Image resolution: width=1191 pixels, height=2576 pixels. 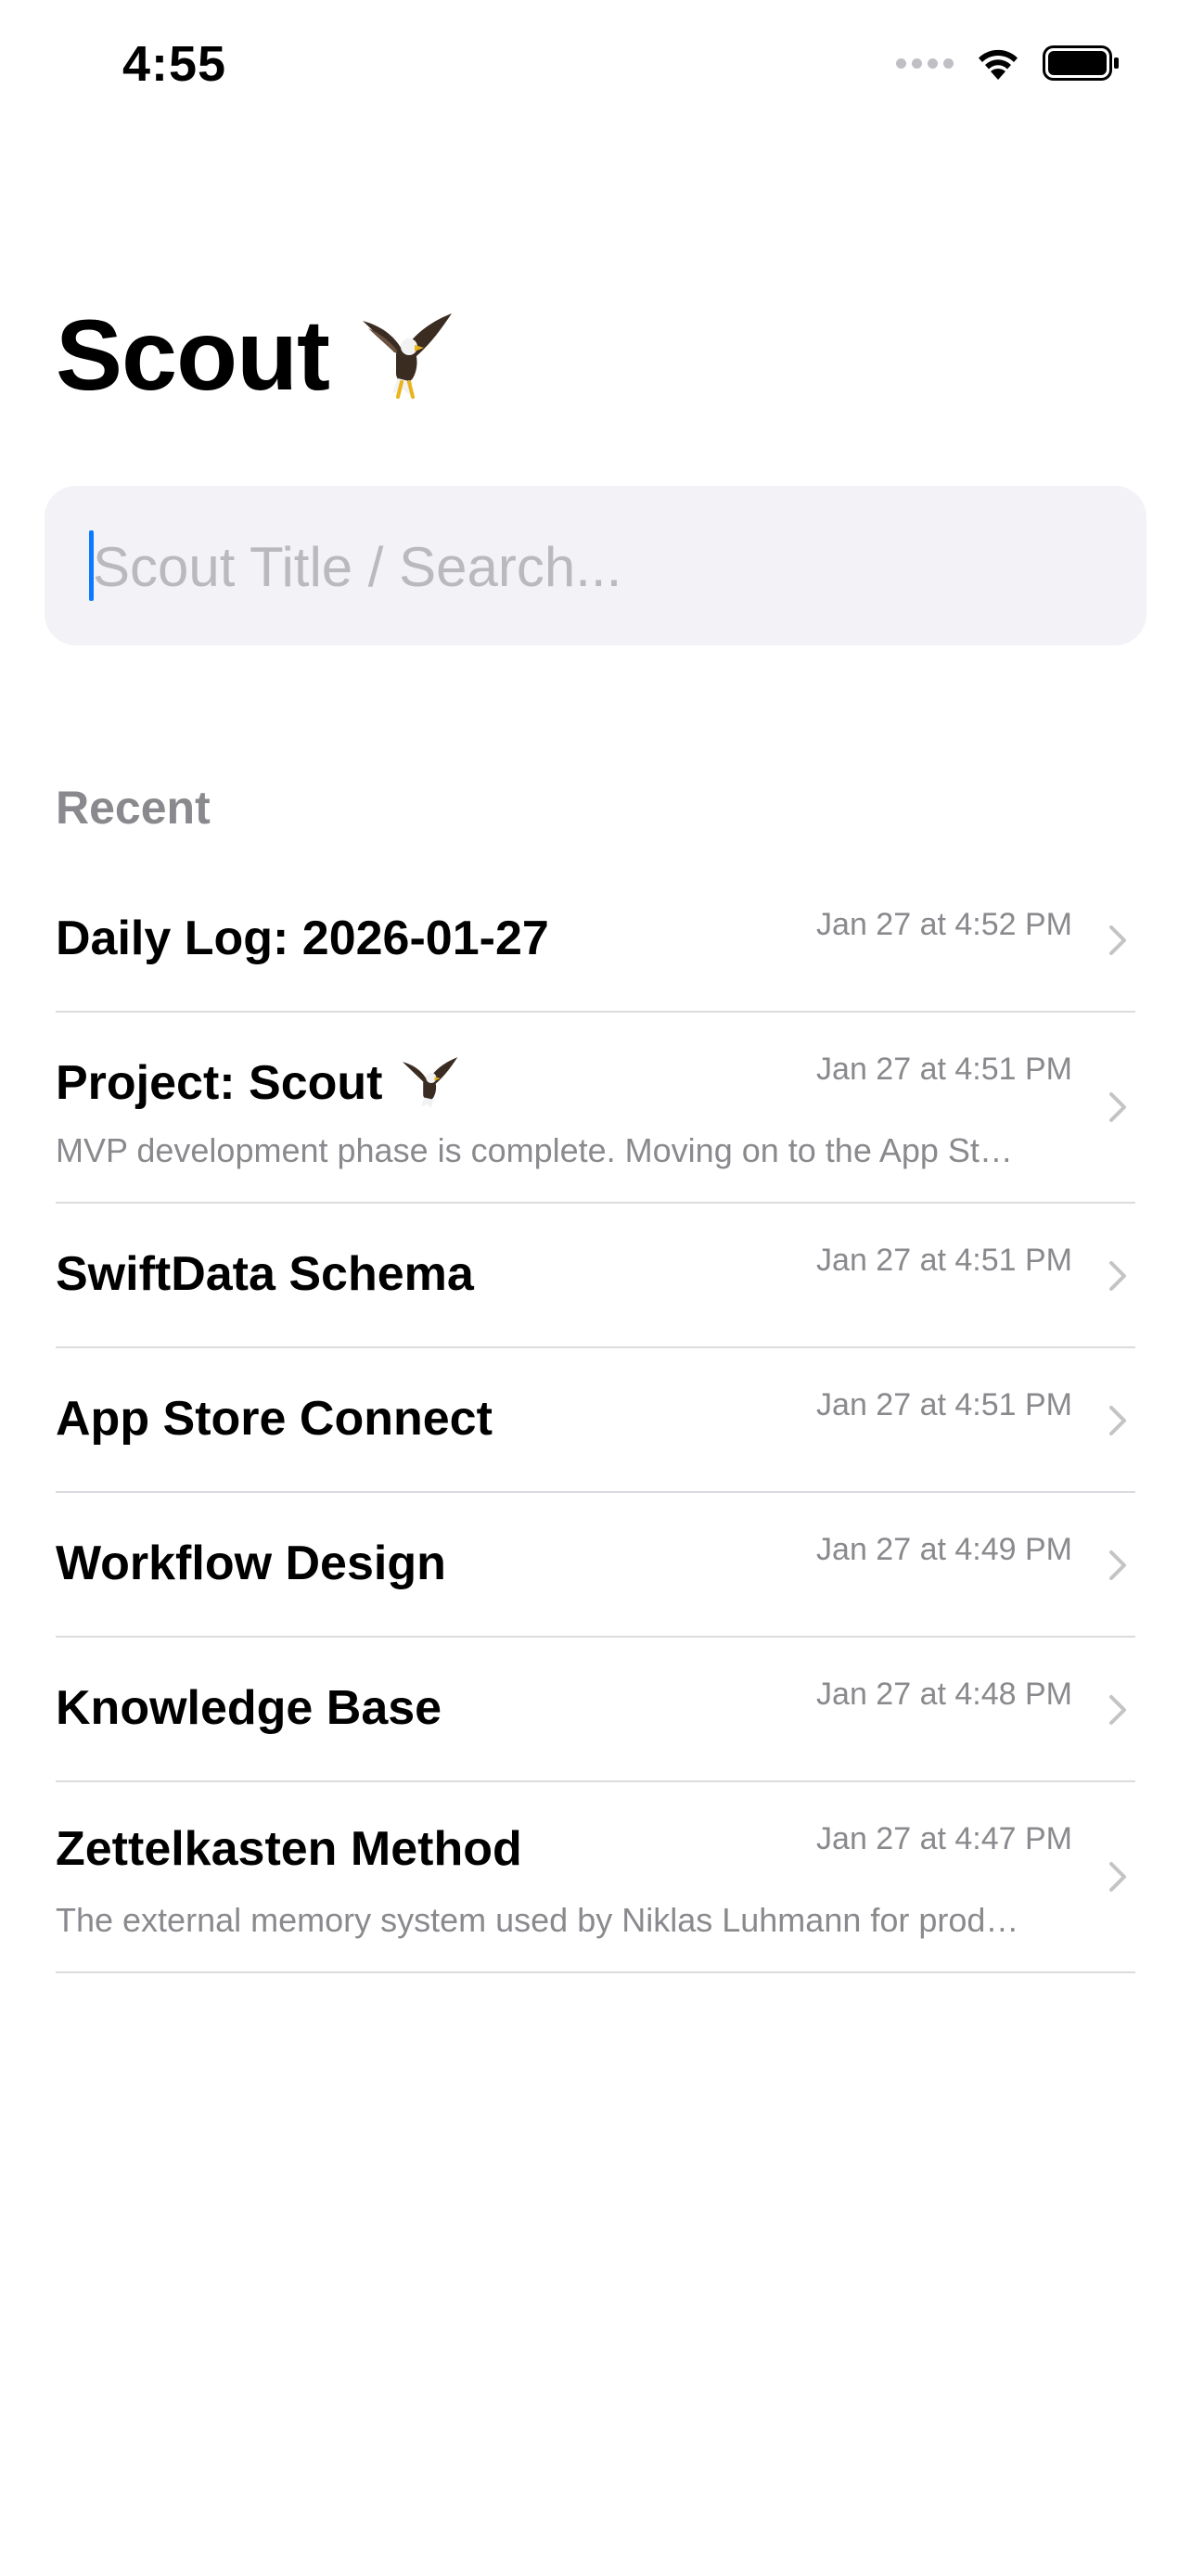 I want to click on list-item: SwiftData Schema Jan 27 at 4:51 PM, so click(x=595, y=1276).